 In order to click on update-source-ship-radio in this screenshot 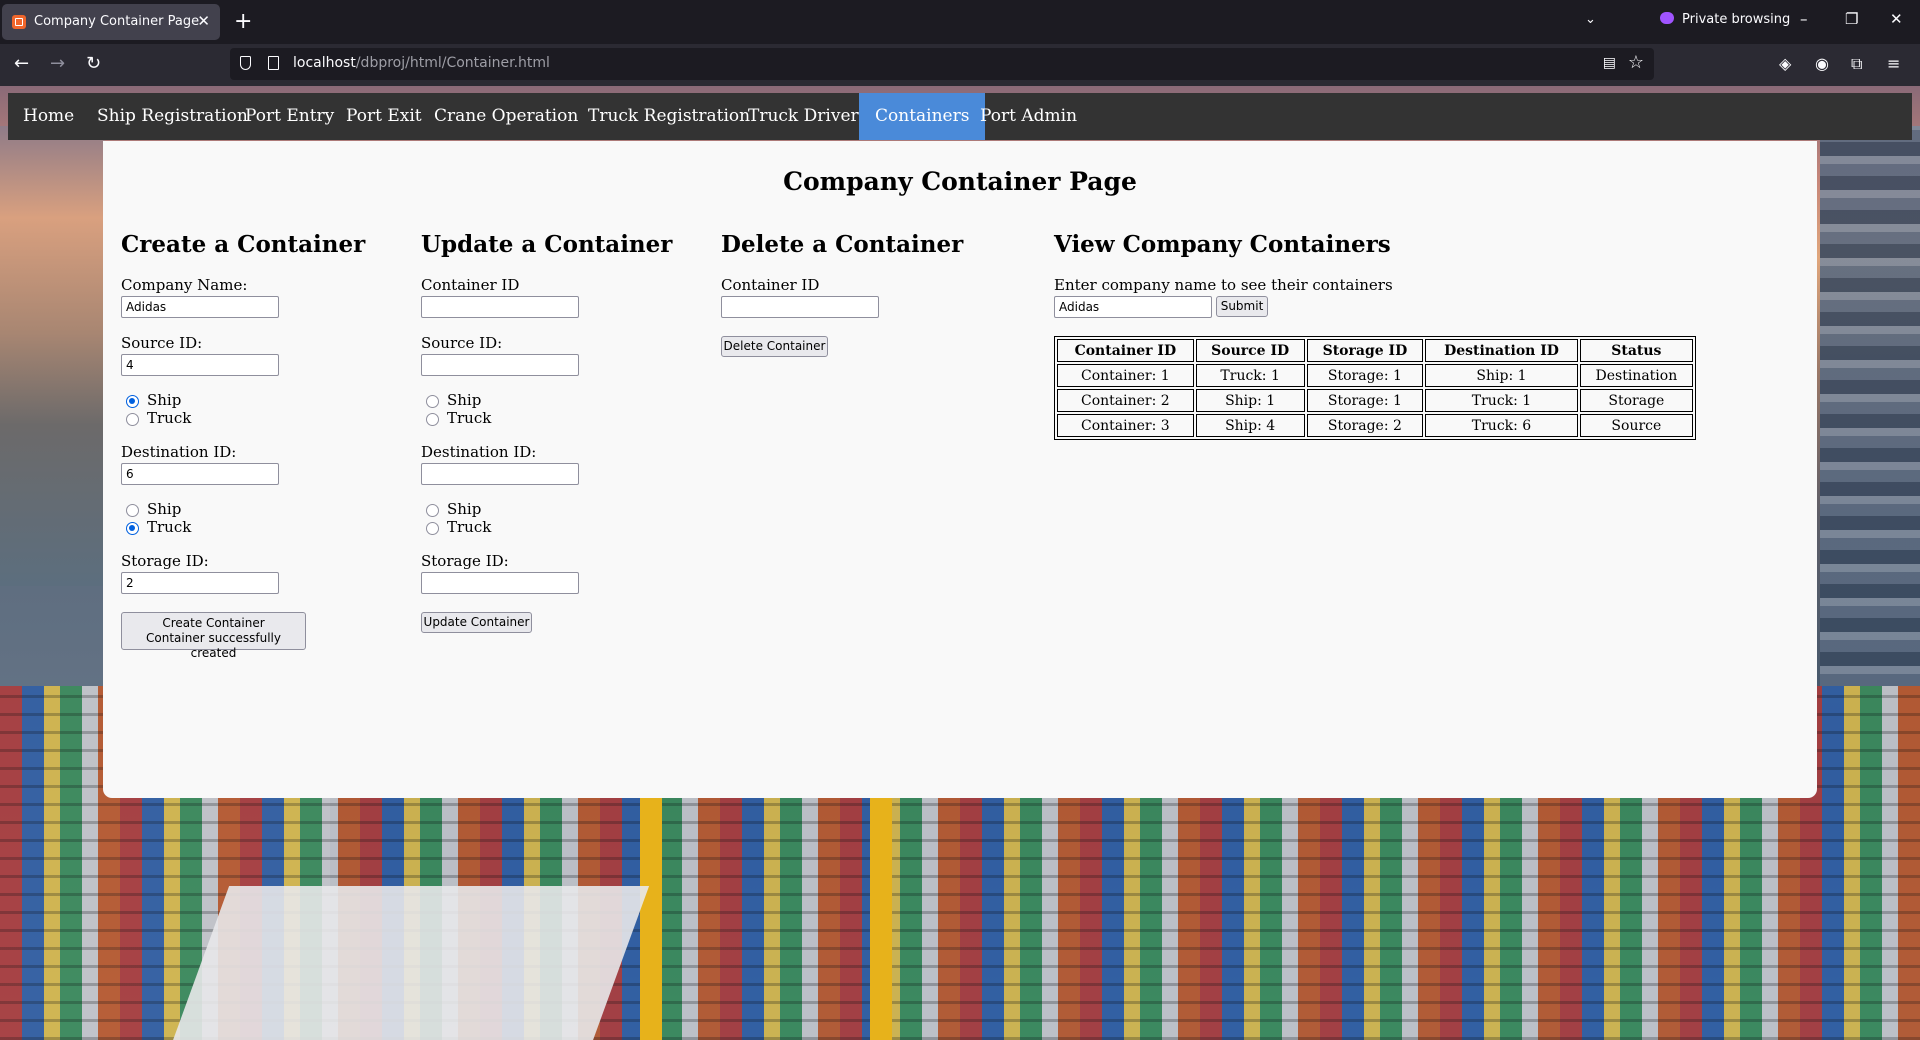, I will do `click(432, 401)`.